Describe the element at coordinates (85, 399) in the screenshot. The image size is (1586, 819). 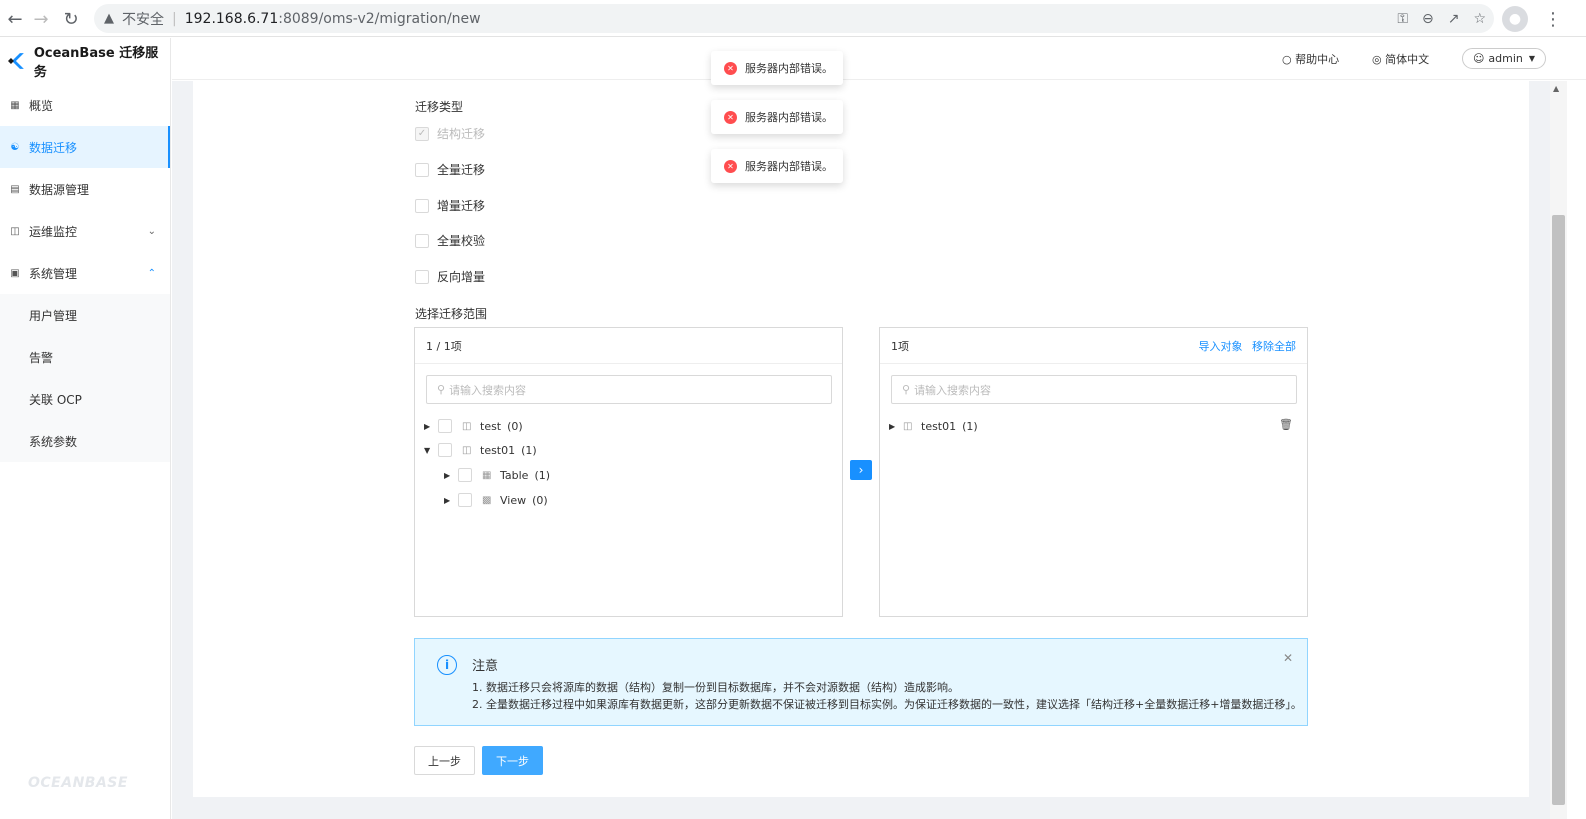
I see `sidebar-item-ocp: 关联 OCP` at that location.